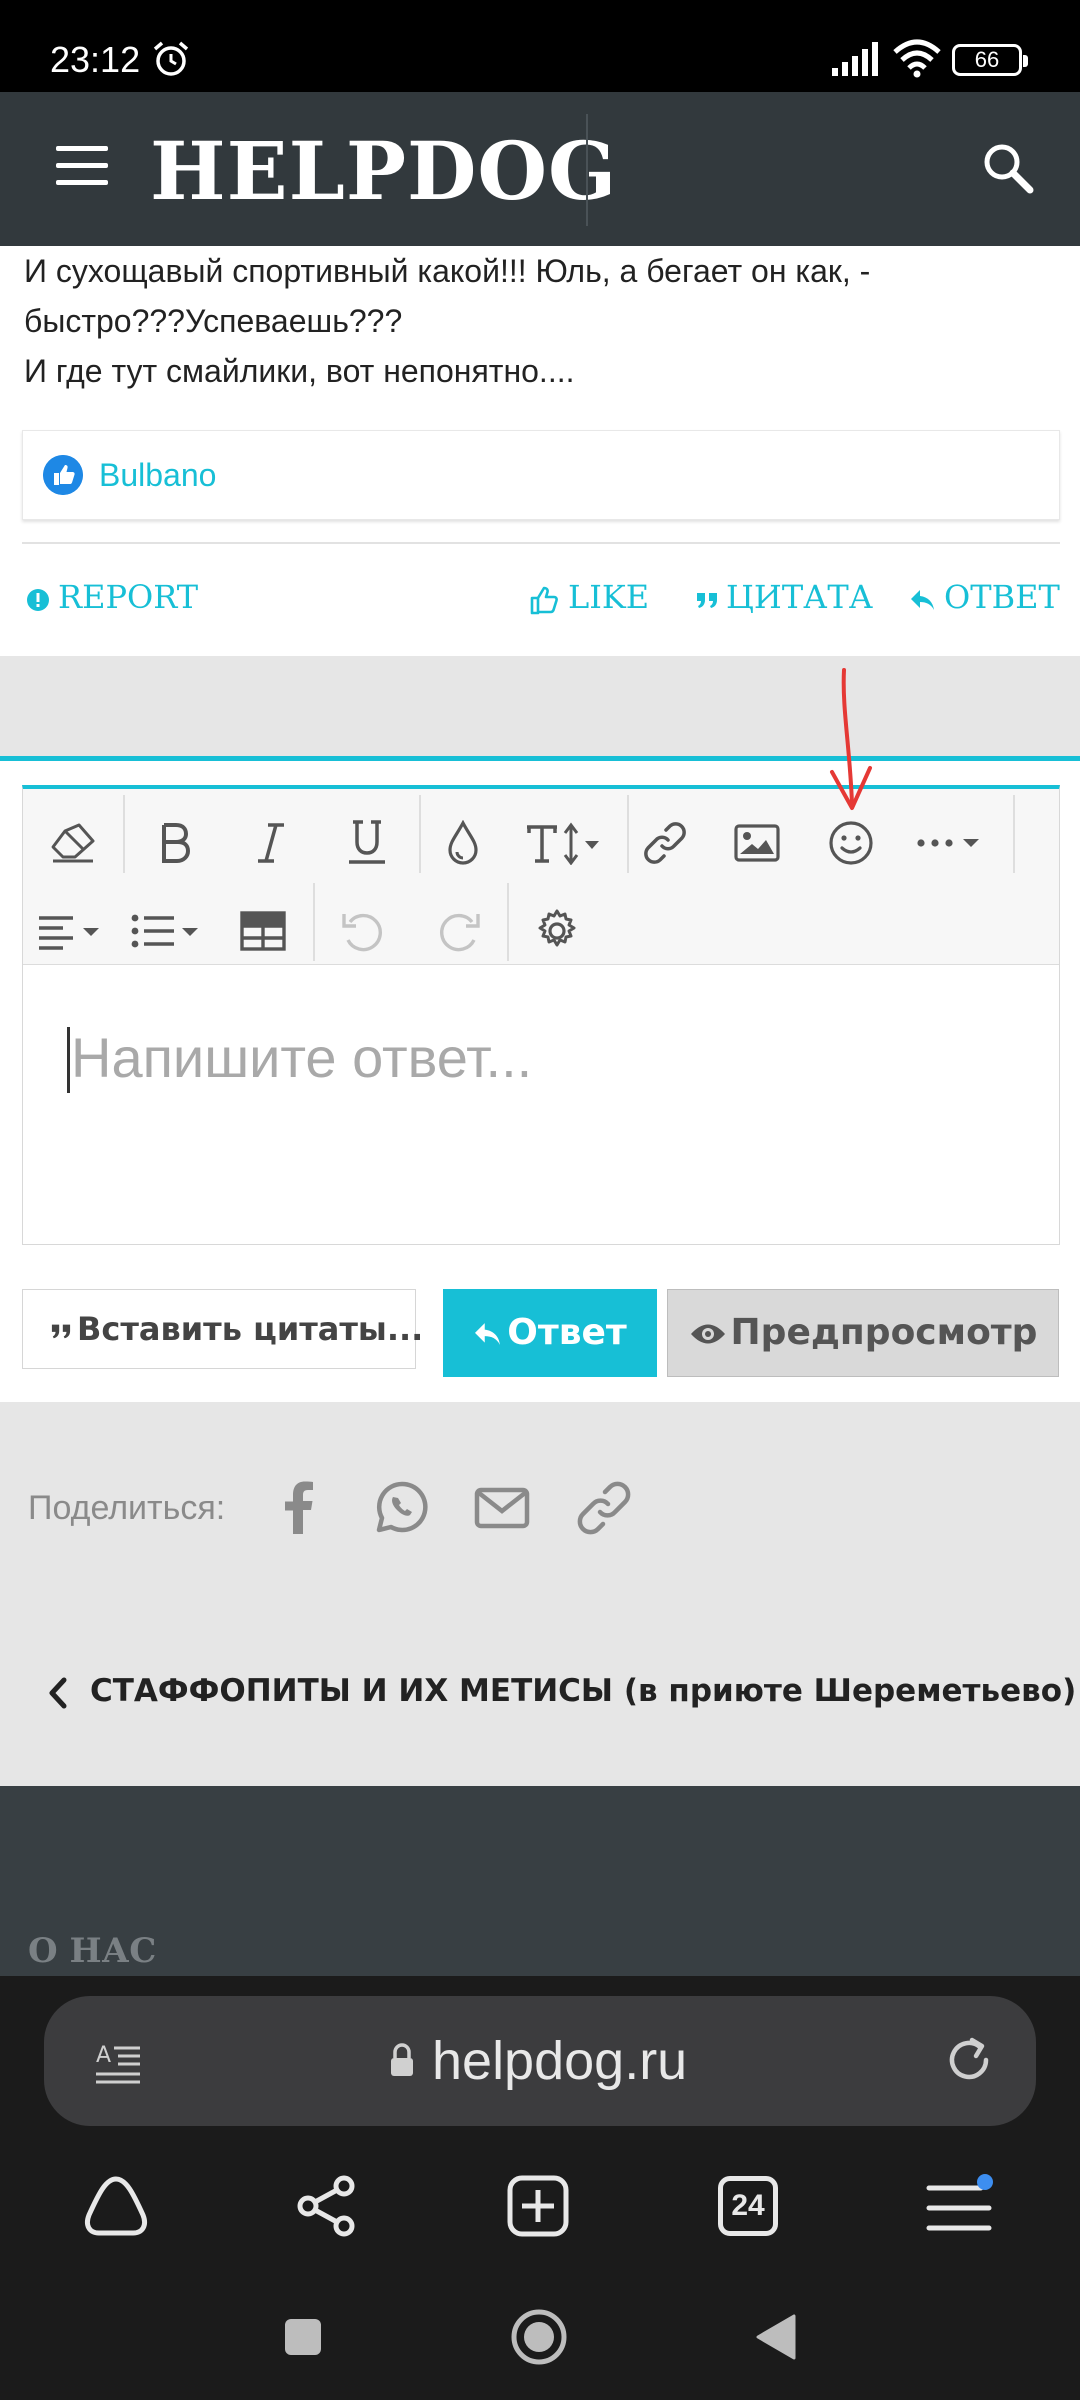 Image resolution: width=1080 pixels, height=2400 pixels. What do you see at coordinates (38, 599) in the screenshot?
I see `alert-icon` at bounding box center [38, 599].